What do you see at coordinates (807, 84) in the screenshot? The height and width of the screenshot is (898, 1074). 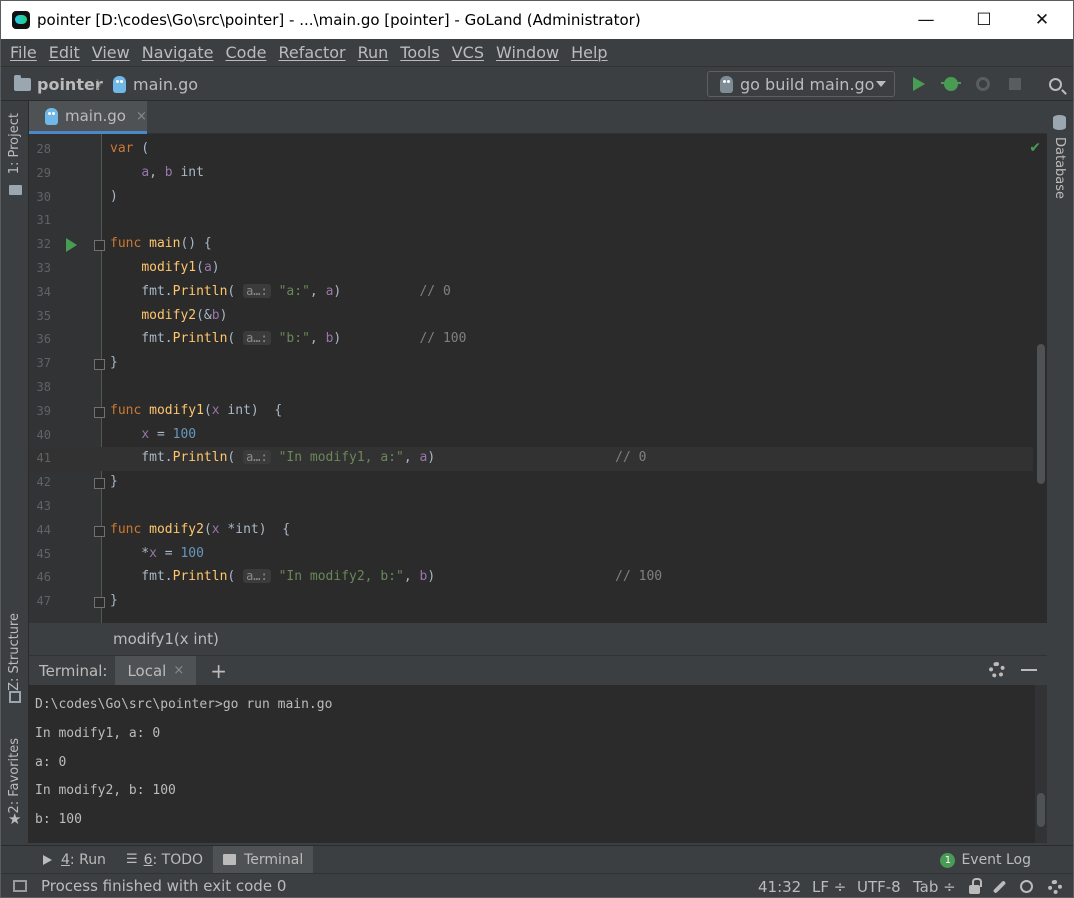 I see `run-configuration-label: go build main.go` at bounding box center [807, 84].